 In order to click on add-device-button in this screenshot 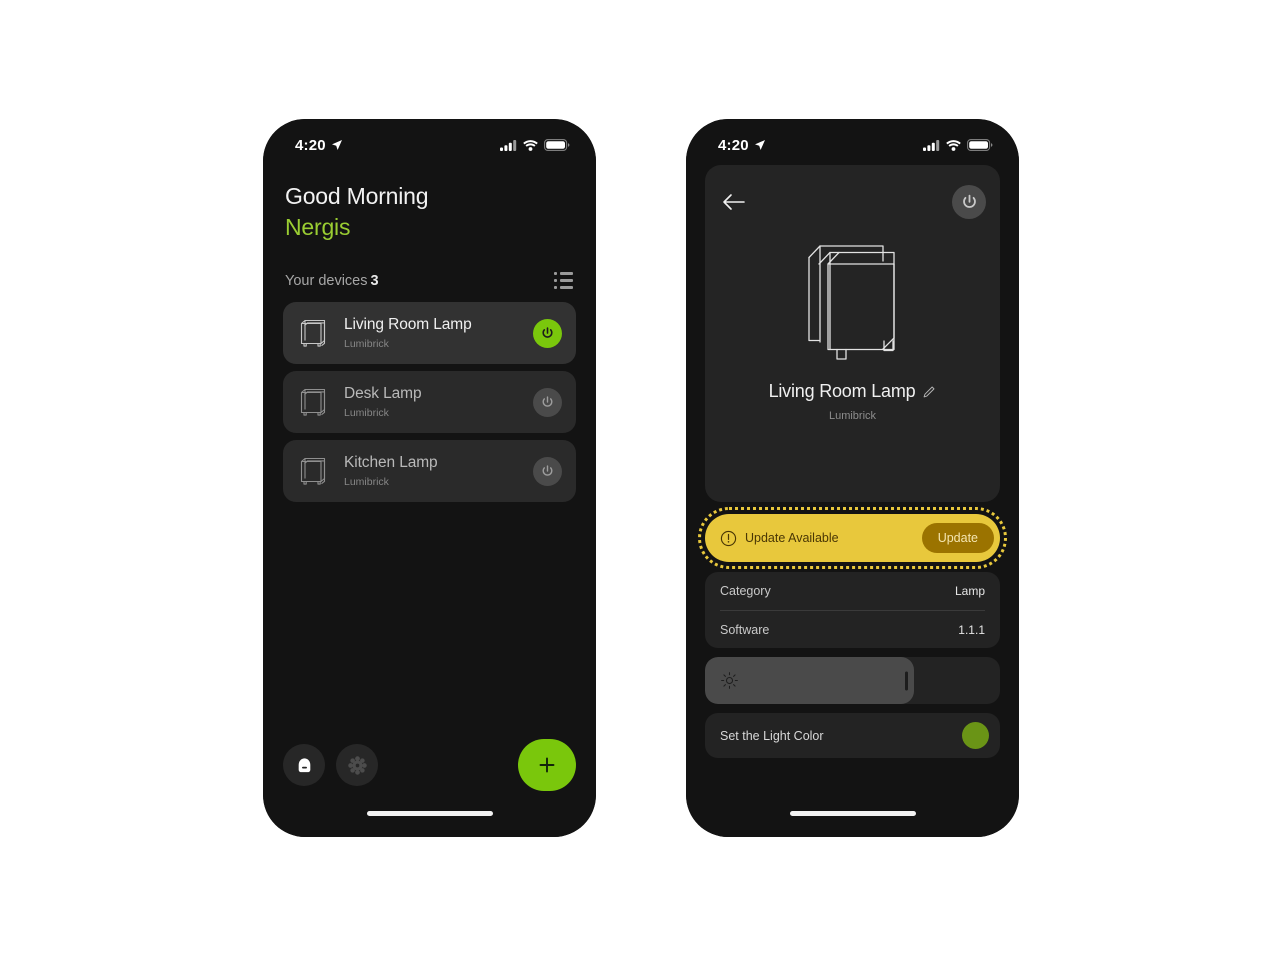, I will do `click(547, 765)`.